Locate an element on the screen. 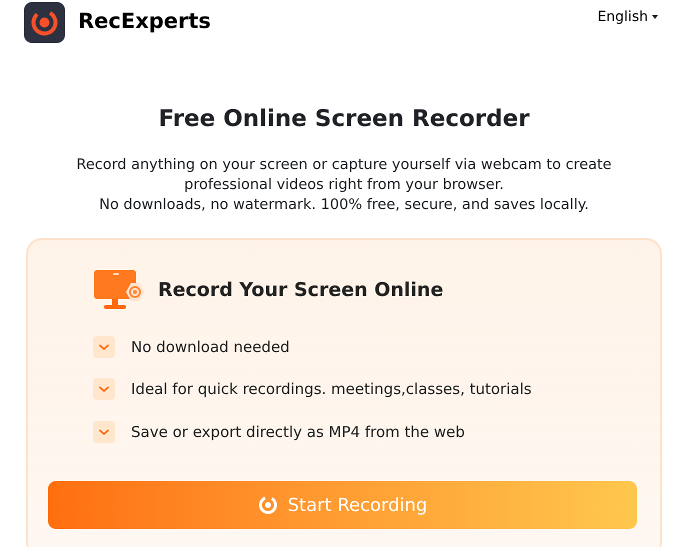 The height and width of the screenshot is (547, 688). feature-text: Save or export directly as MP4 from the web is located at coordinates (298, 432).